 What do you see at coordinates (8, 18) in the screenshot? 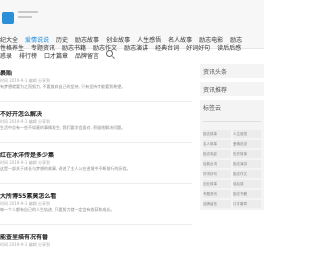
I see `site-logo` at bounding box center [8, 18].